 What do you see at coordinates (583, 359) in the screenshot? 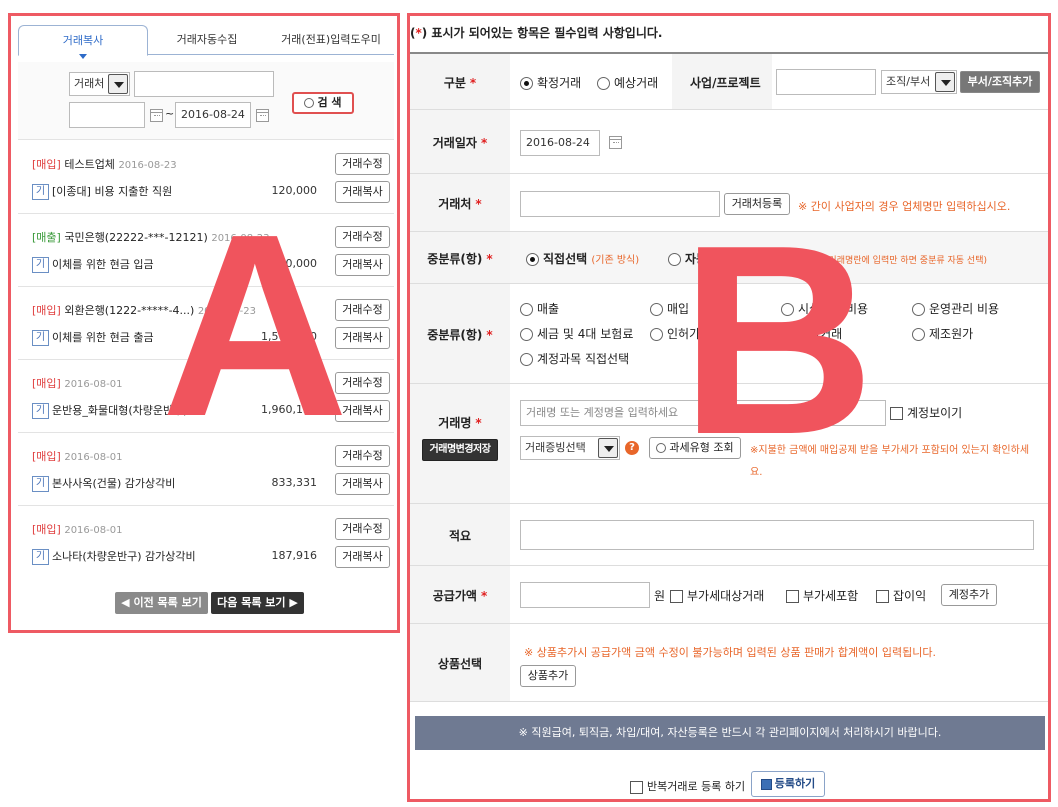
I see `radio-label: 계정과목 직접선택` at bounding box center [583, 359].